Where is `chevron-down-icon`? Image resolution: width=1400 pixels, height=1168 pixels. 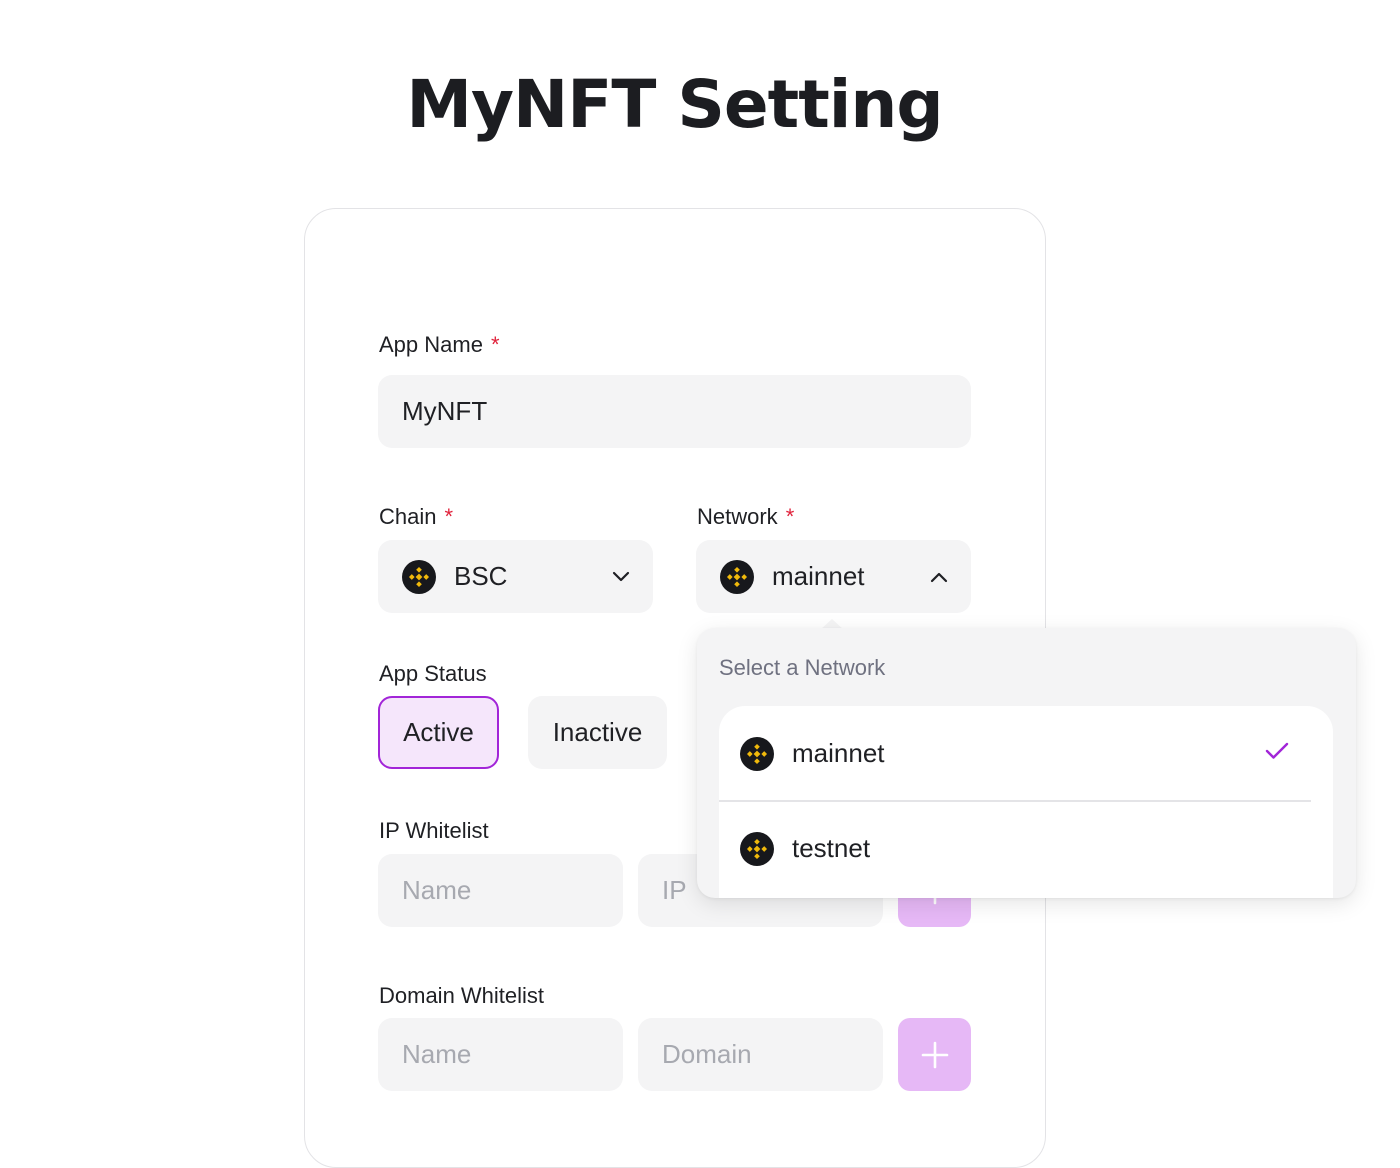 chevron-down-icon is located at coordinates (621, 576).